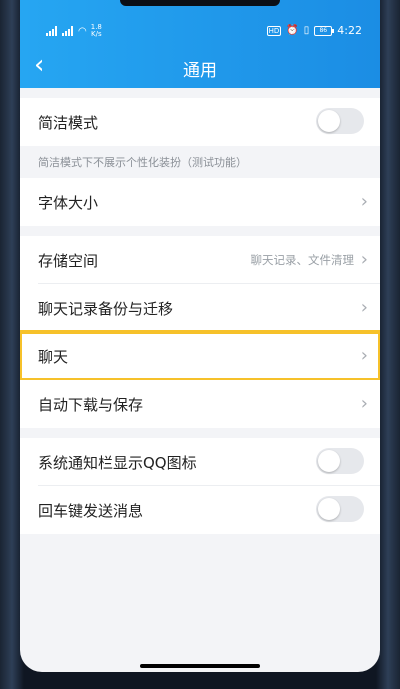 The width and height of the screenshot is (400, 689). I want to click on status-time: 4:22, so click(349, 30).